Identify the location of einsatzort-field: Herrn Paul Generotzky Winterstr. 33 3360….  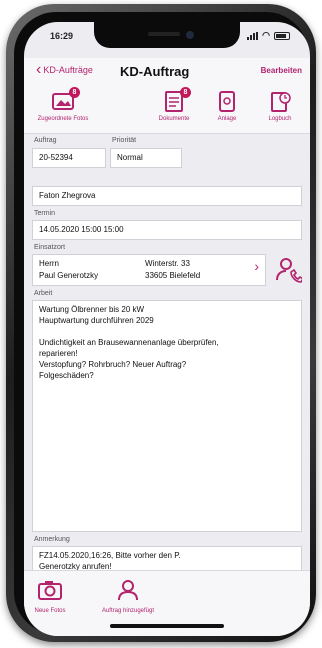
(149, 270).